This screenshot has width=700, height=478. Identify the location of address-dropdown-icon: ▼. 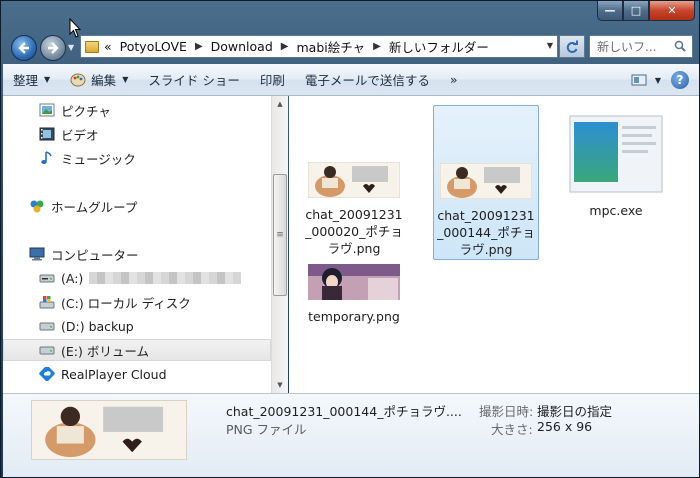
(550, 45).